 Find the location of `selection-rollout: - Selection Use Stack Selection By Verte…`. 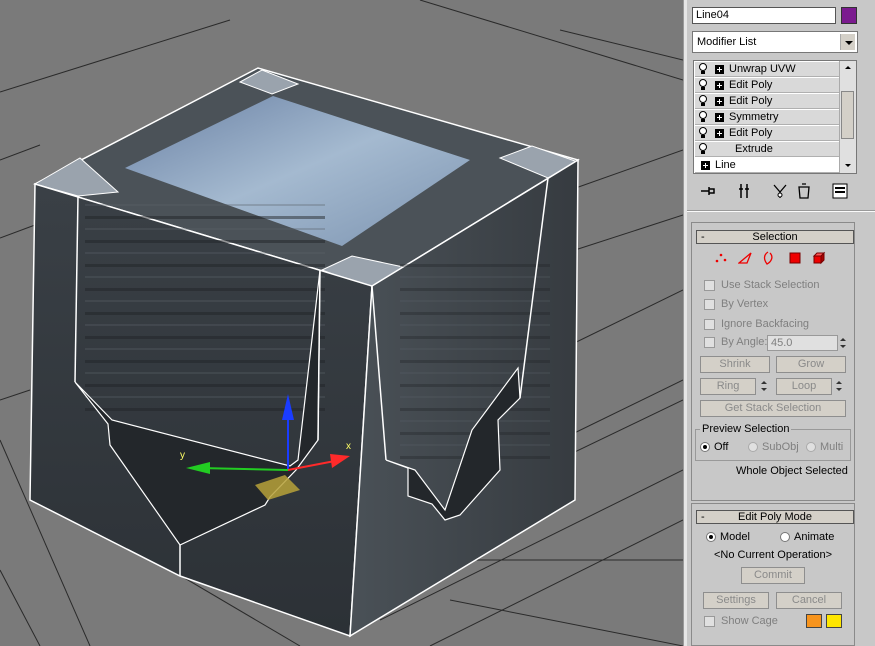

selection-rollout: - Selection Use Stack Selection By Verte… is located at coordinates (773, 361).